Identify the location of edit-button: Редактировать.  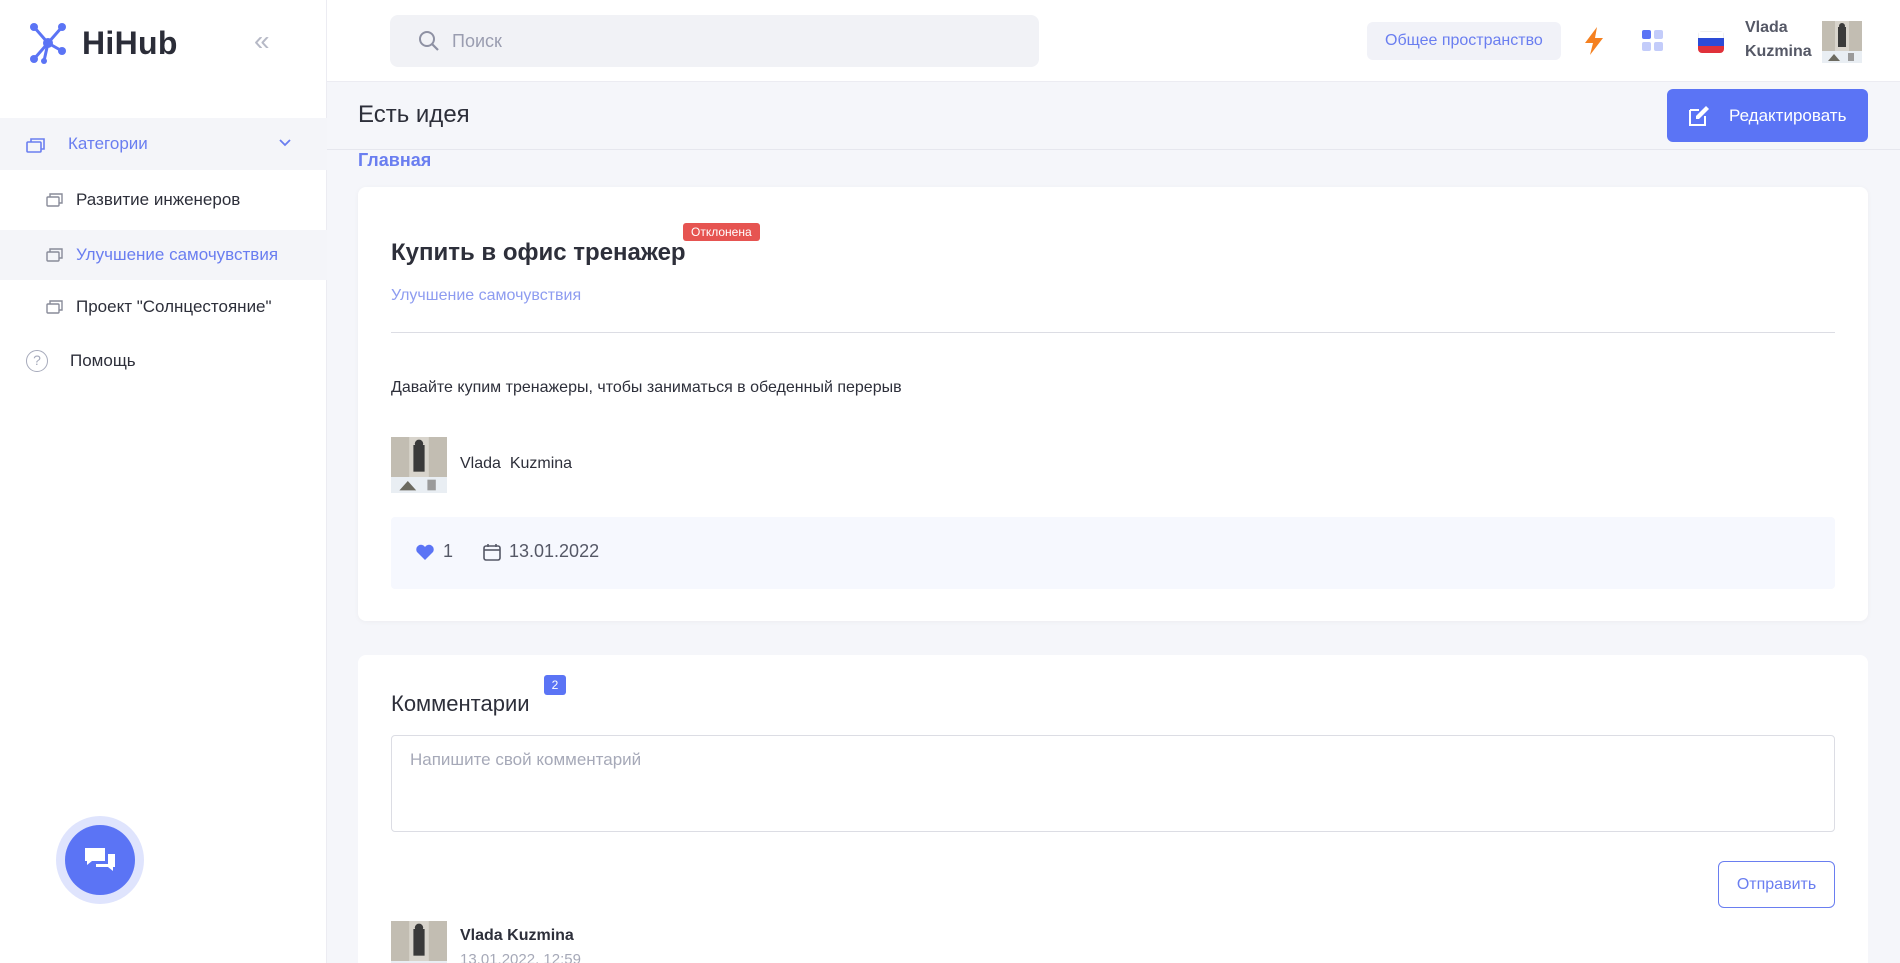
(1767, 115).